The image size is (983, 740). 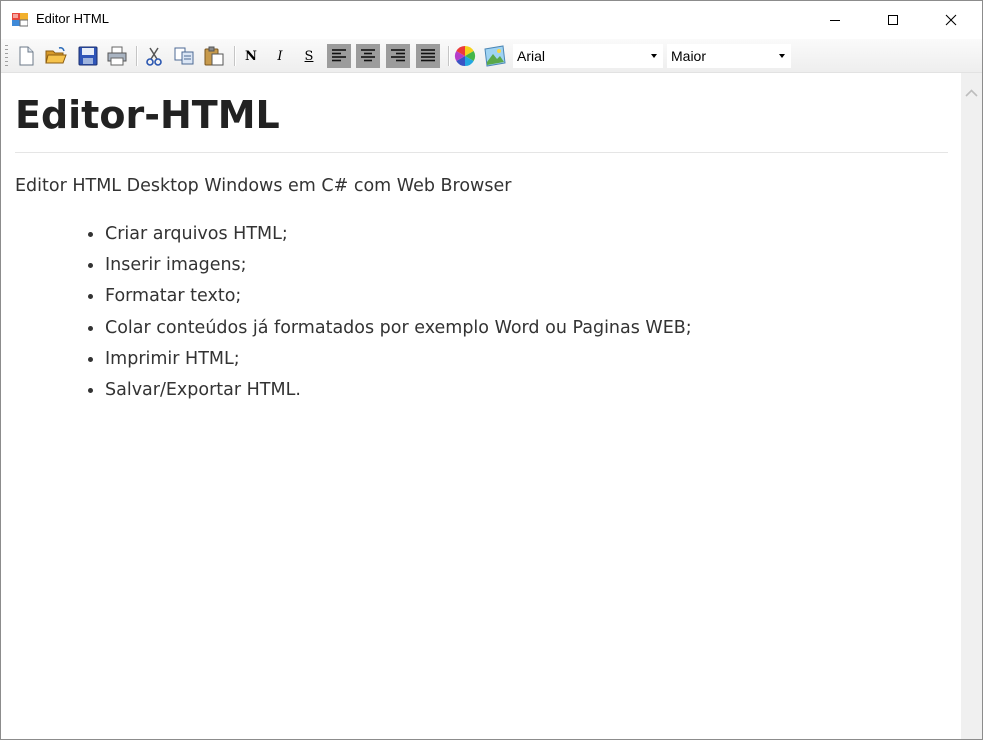 I want to click on chevron-up-icon, so click(x=971, y=93).